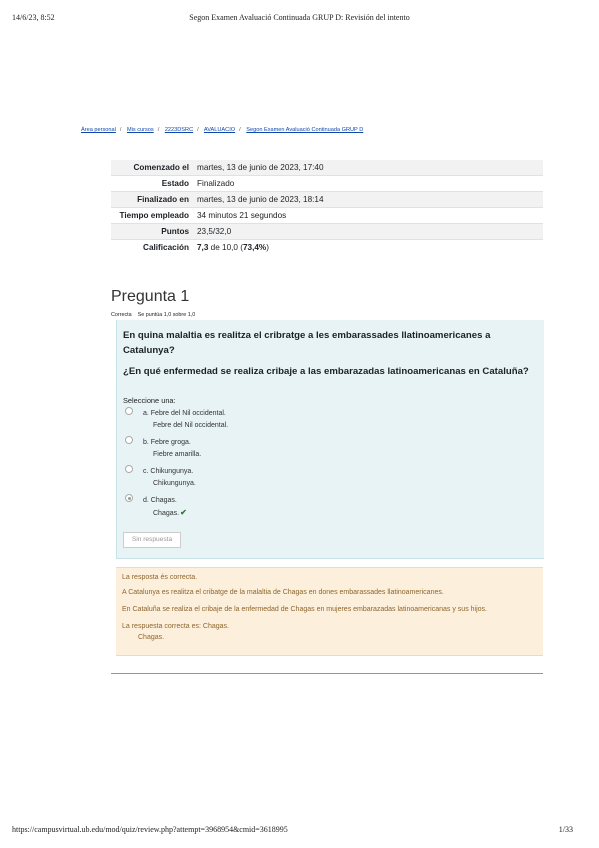 Image resolution: width=599 pixels, height=848 pixels. I want to click on summary-label: Tiempo empleado, so click(154, 215).